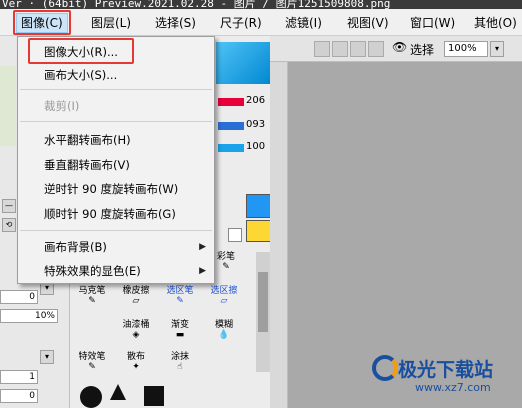 This screenshot has width=522, height=408. I want to click on highlight-box-image-size, so click(81, 51).